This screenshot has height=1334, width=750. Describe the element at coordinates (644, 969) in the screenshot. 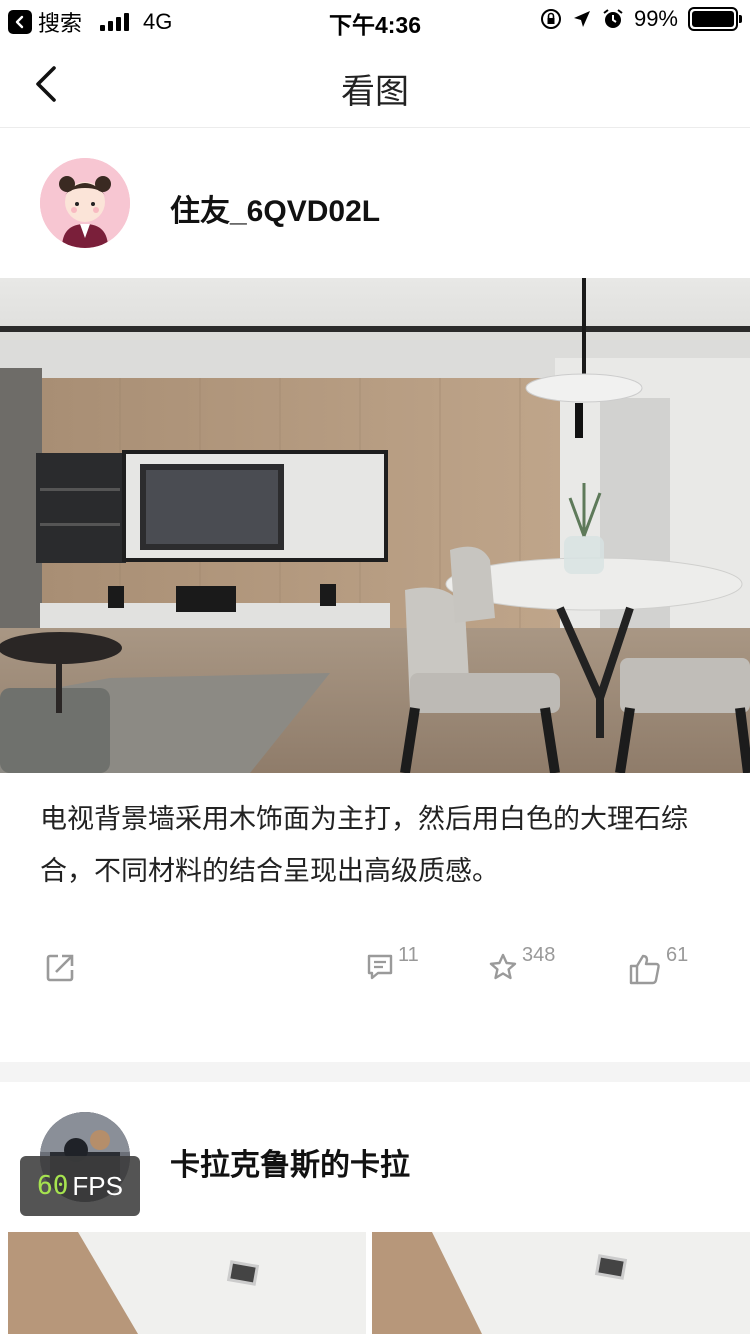

I see `thumbs-up-icon` at that location.